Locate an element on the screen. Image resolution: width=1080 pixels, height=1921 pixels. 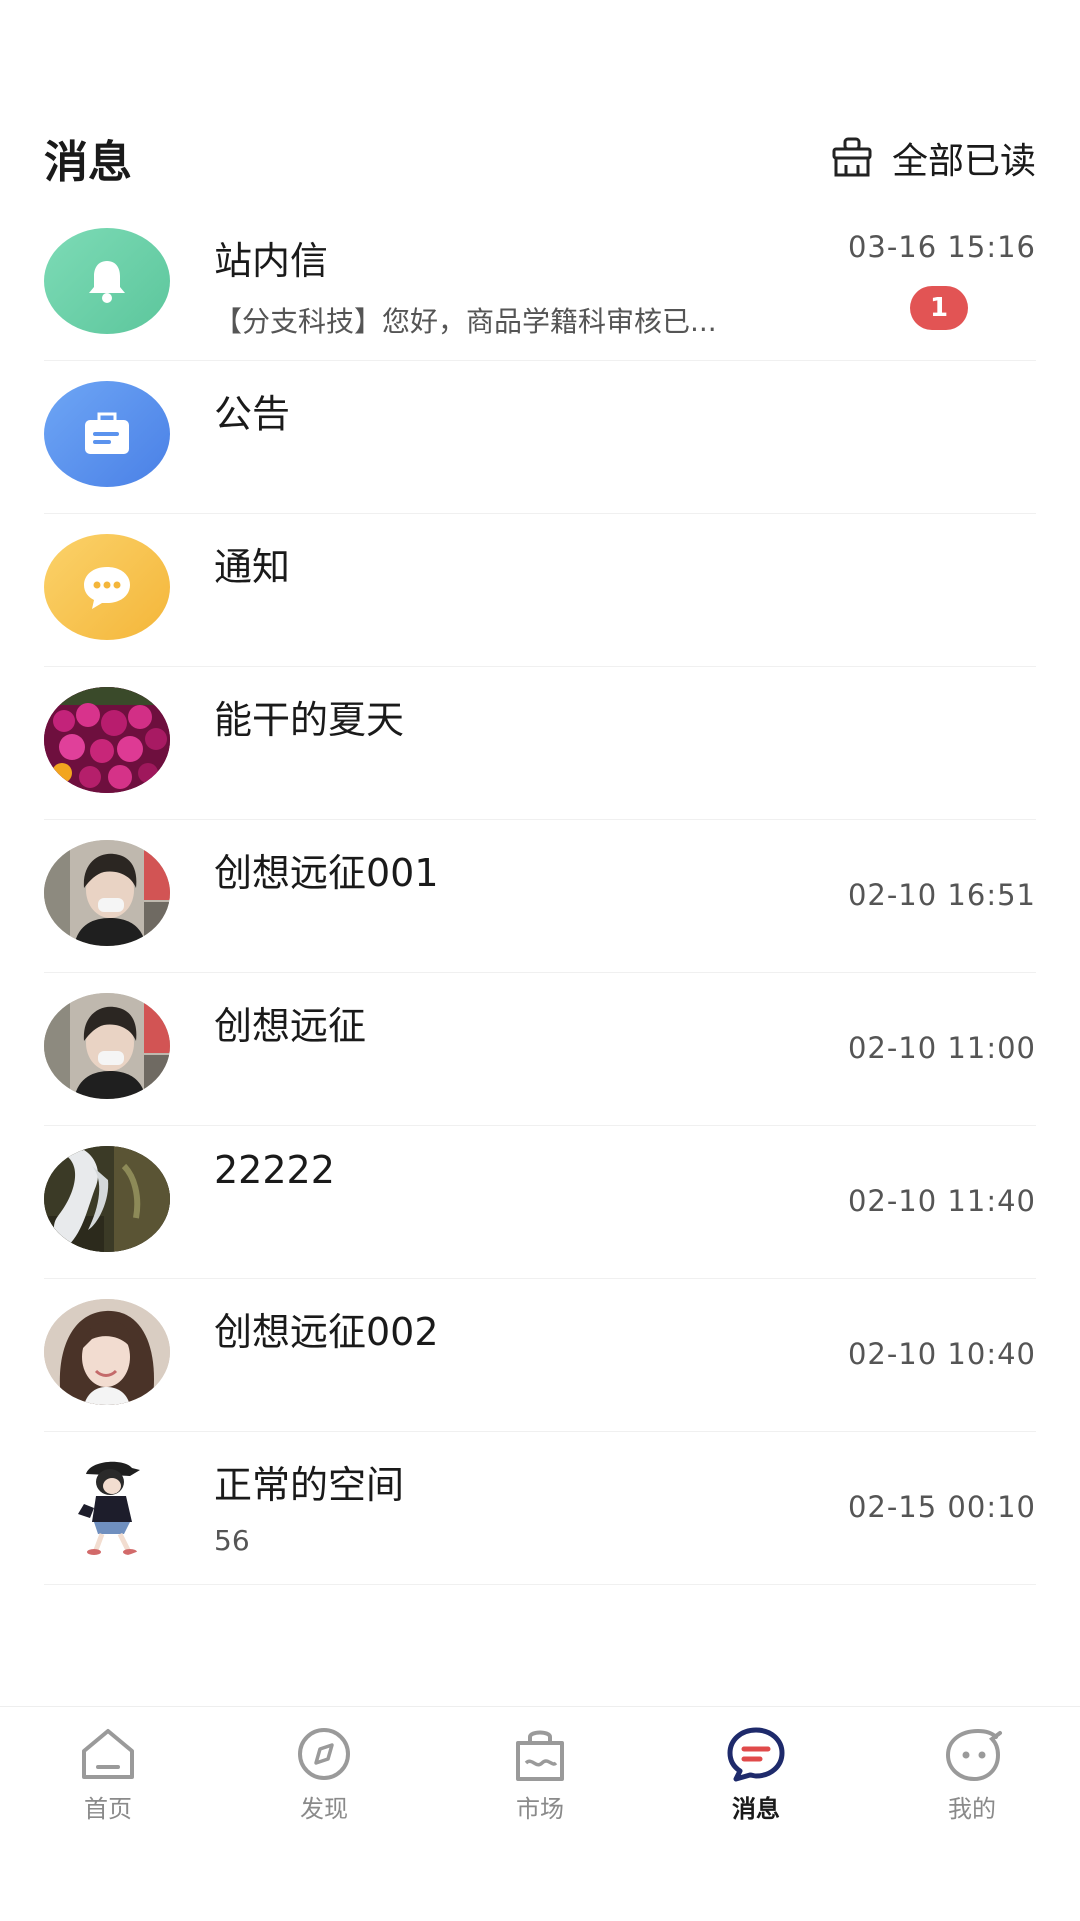
conversation-name: 站内信 is located at coordinates (271, 261).